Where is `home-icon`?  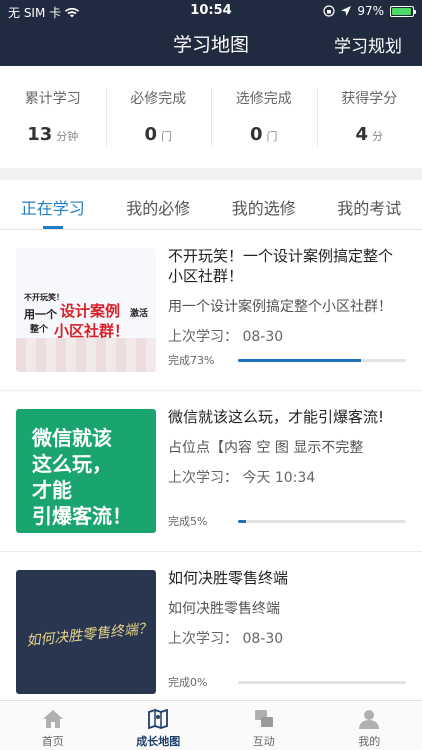
home-icon is located at coordinates (52, 719).